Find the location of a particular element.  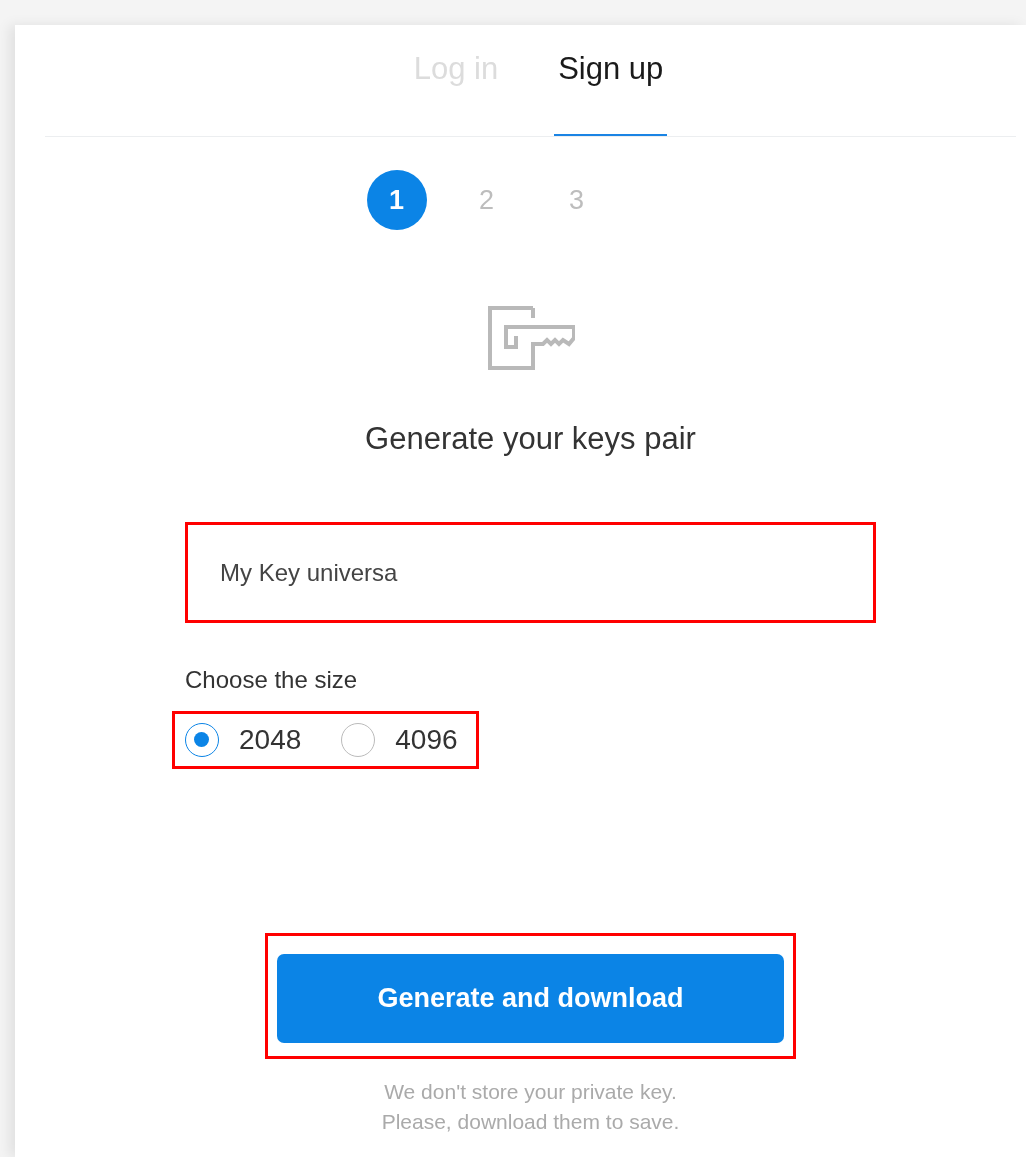

footnote: We don't store your private key. is located at coordinates (530, 1092).